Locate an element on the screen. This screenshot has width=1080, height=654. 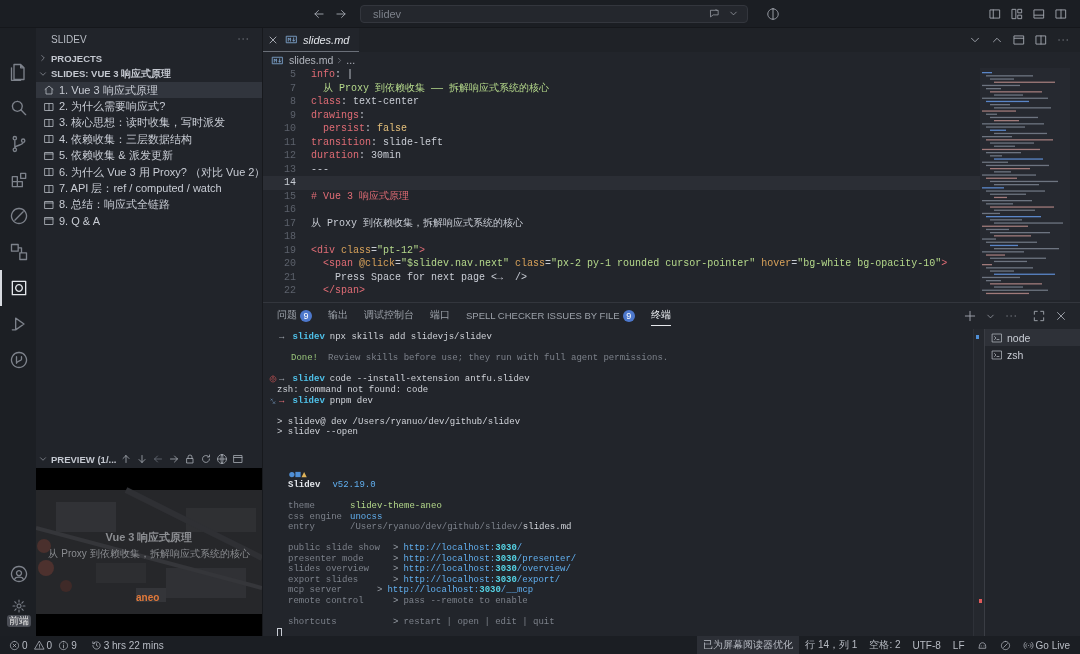
close-icon is located at coordinates (1061, 316).